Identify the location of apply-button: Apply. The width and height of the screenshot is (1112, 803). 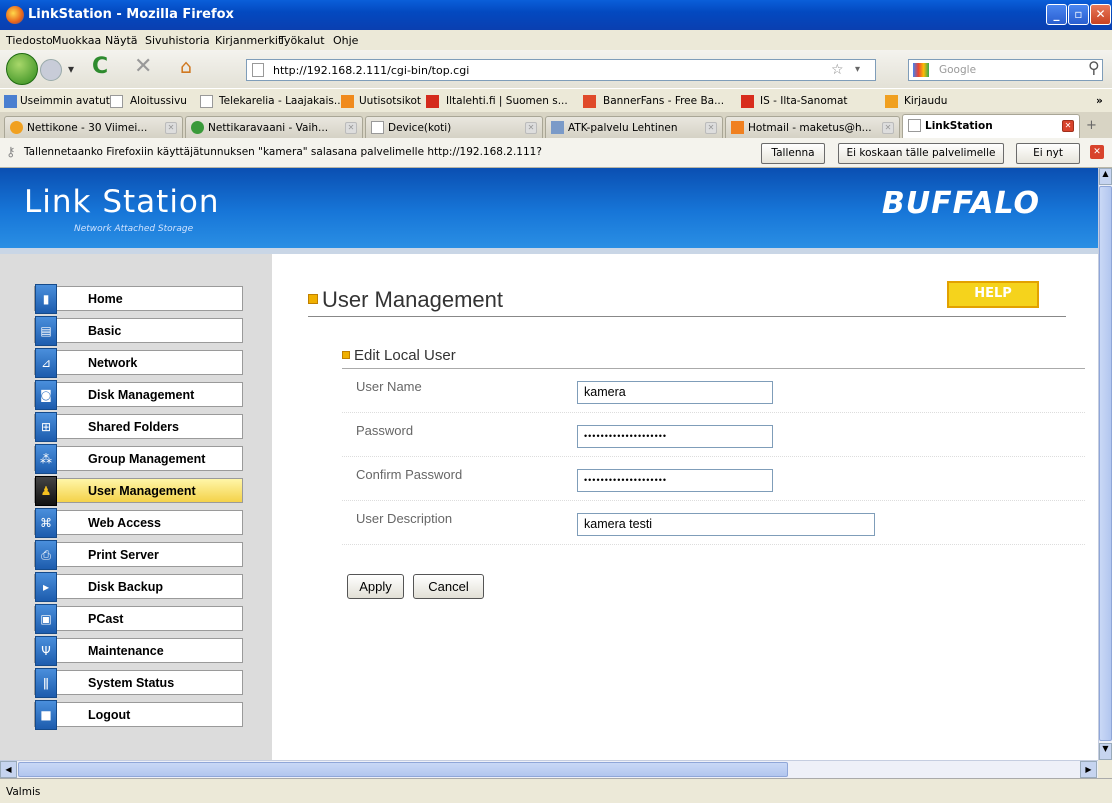
(375, 586).